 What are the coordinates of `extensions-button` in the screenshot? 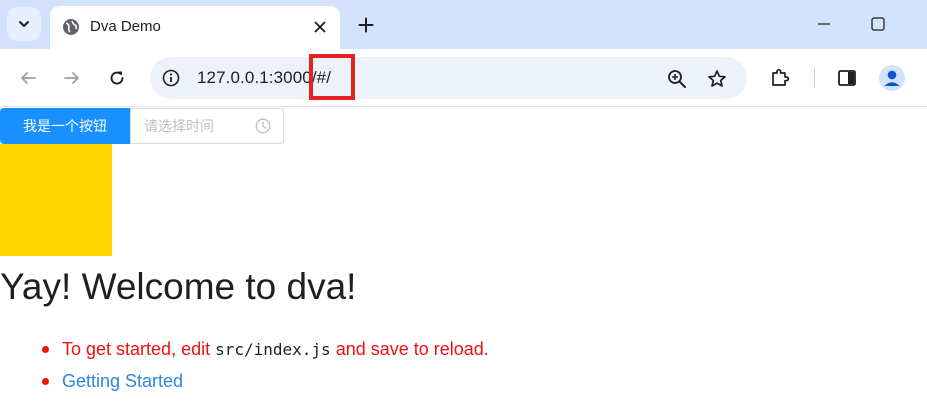 It's located at (780, 78).